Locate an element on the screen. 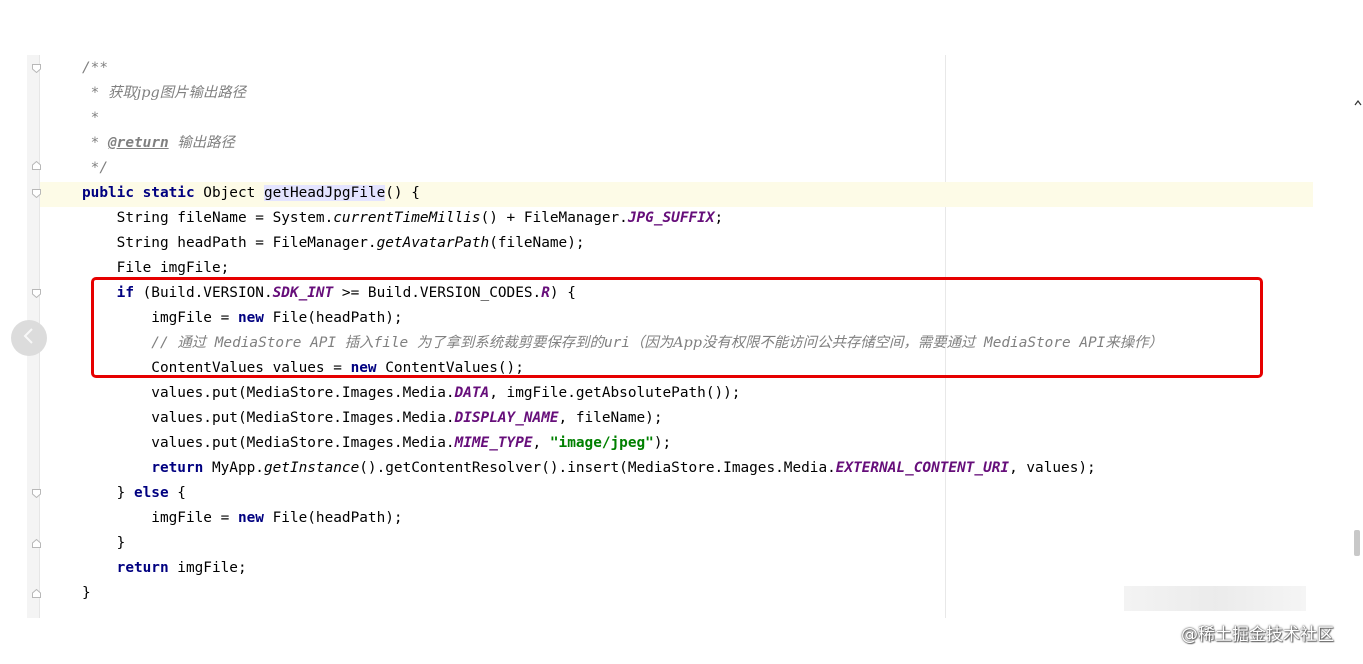  code-token: getAvatarPath is located at coordinates (433, 243).